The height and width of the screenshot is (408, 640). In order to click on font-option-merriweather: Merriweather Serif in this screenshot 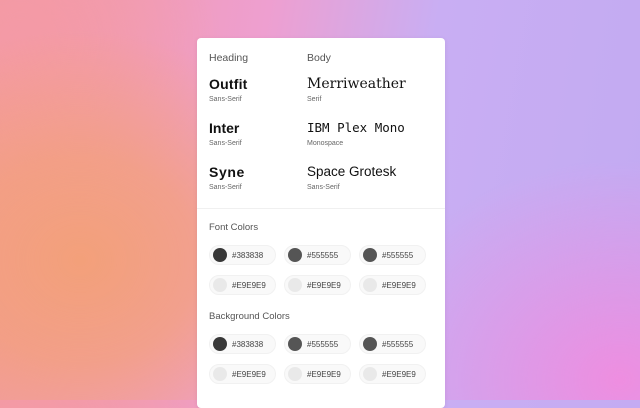, I will do `click(356, 90)`.